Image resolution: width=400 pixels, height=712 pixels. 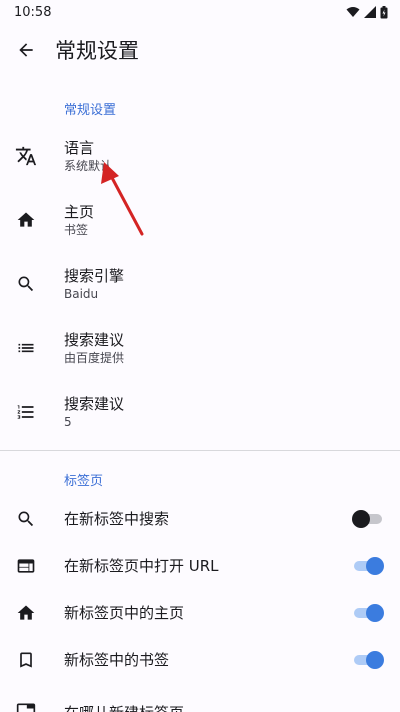 I want to click on tab-icon, so click(x=26, y=705).